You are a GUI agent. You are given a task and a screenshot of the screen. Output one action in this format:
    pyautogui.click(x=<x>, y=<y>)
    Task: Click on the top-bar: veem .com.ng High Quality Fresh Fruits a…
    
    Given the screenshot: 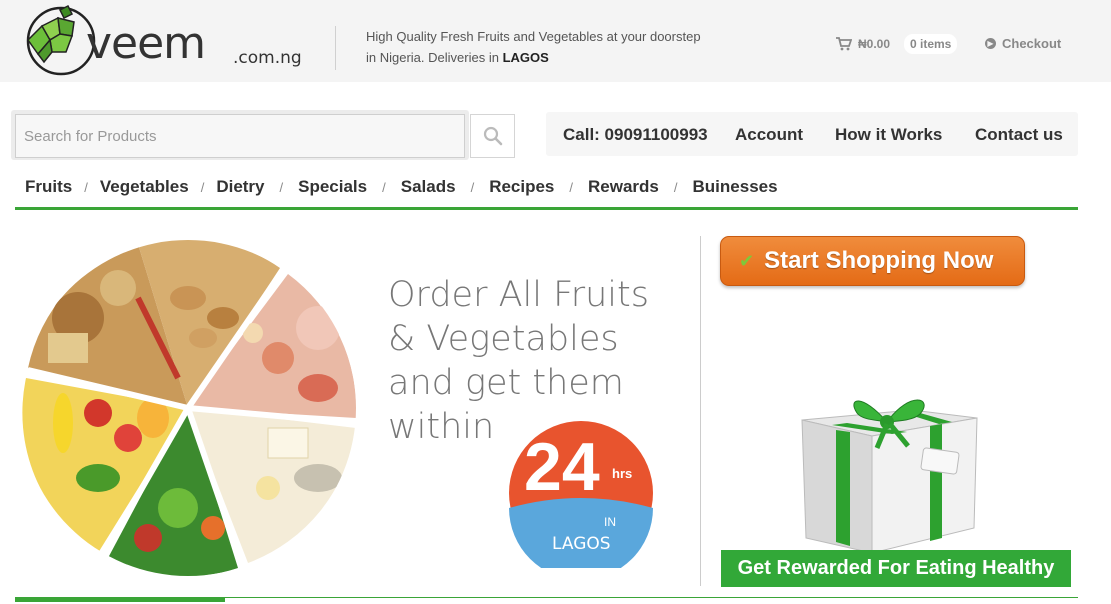 What is the action you would take?
    pyautogui.click(x=555, y=41)
    